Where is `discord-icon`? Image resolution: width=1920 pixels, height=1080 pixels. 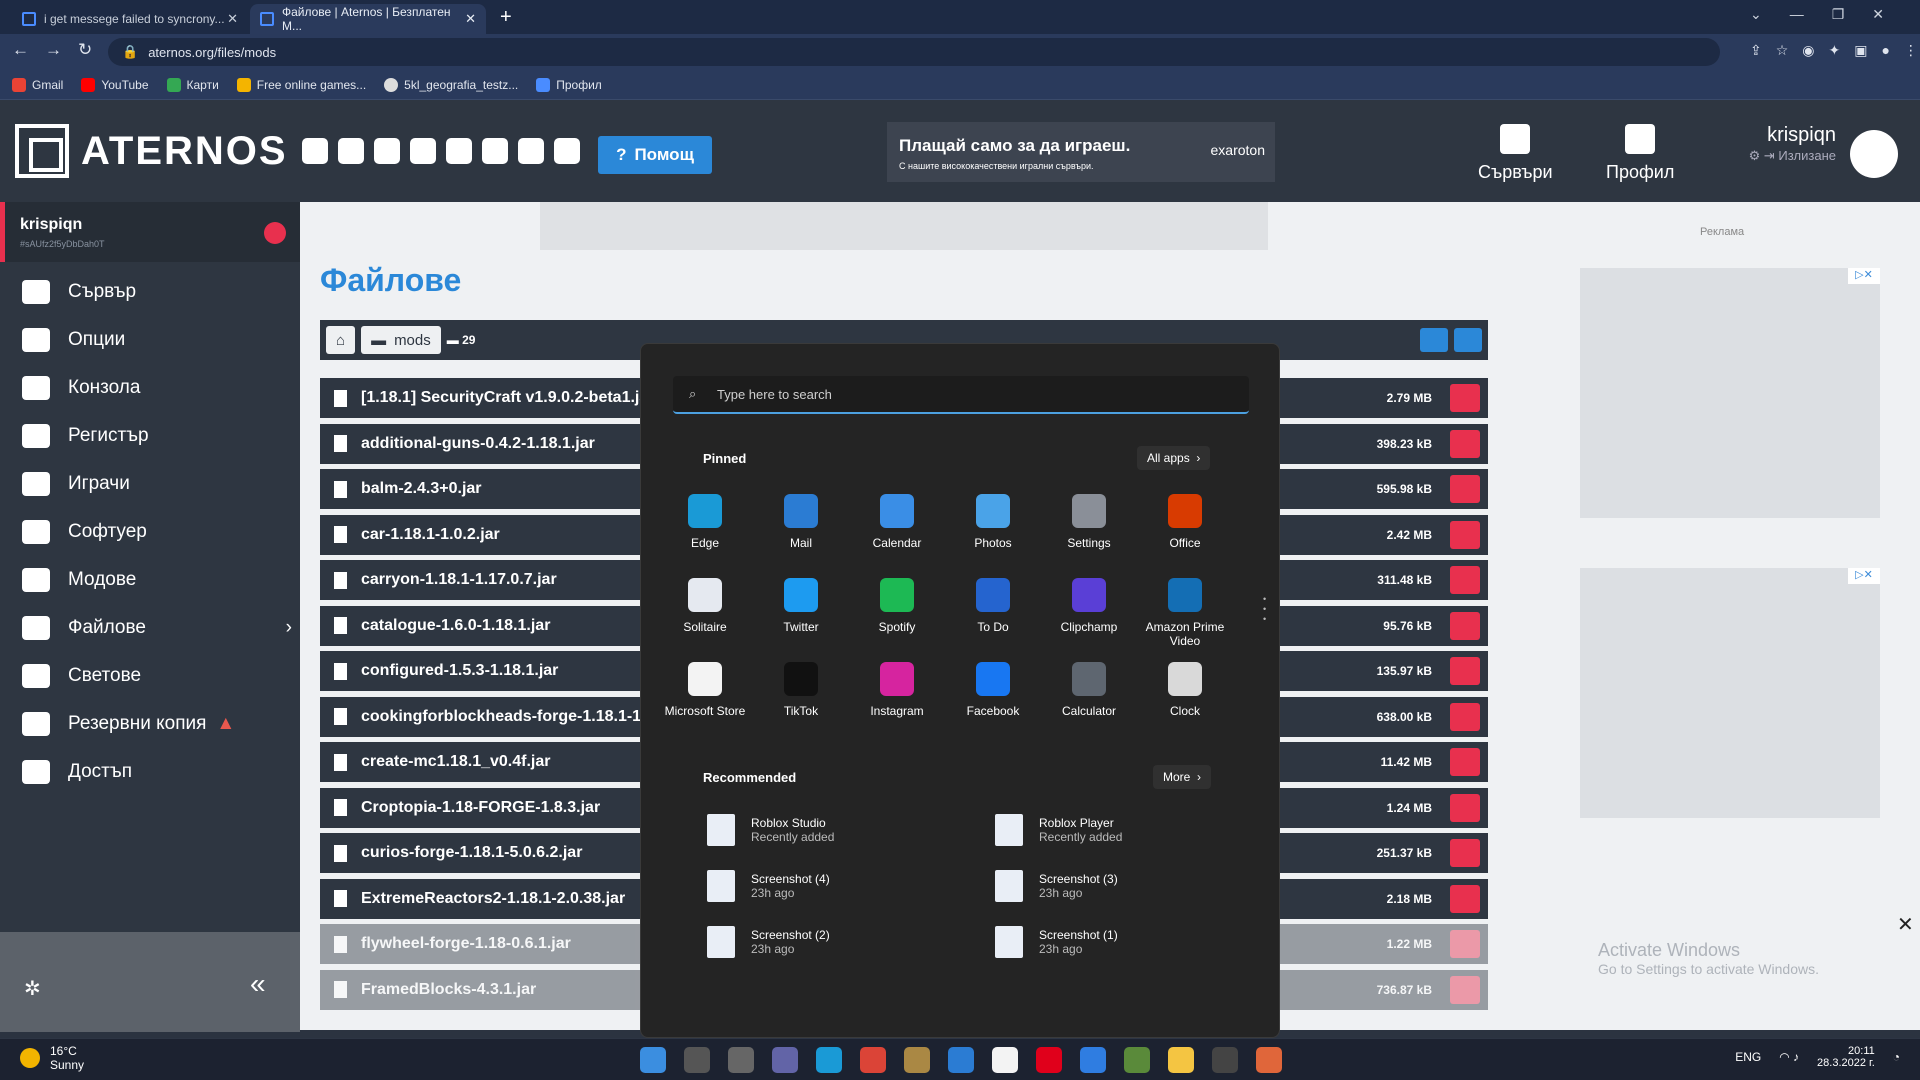 discord-icon is located at coordinates (494, 151).